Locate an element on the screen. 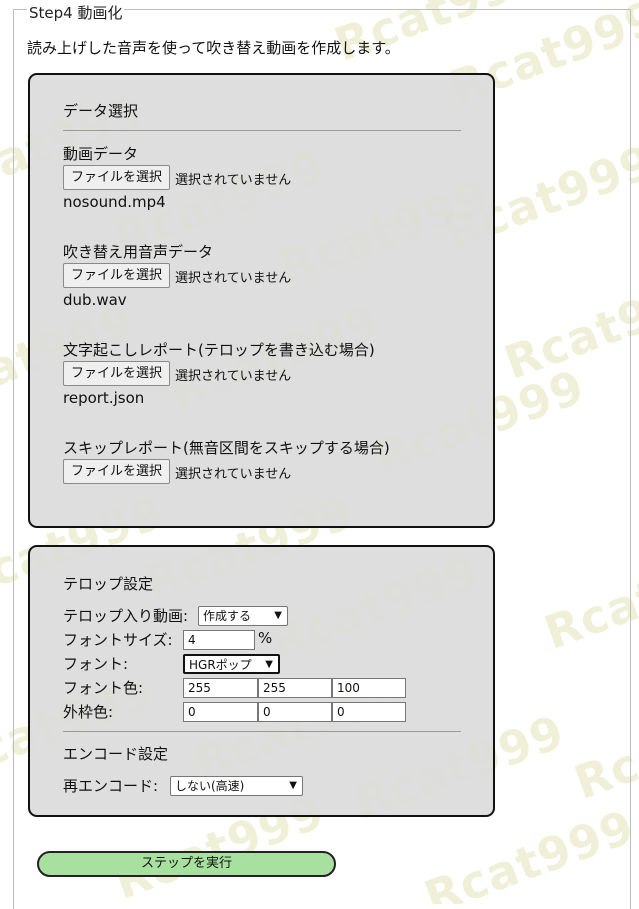 This screenshot has height=909, width=639. skip-report-label: スキップレポート(無音区間をスキップする場合) is located at coordinates (226, 448).